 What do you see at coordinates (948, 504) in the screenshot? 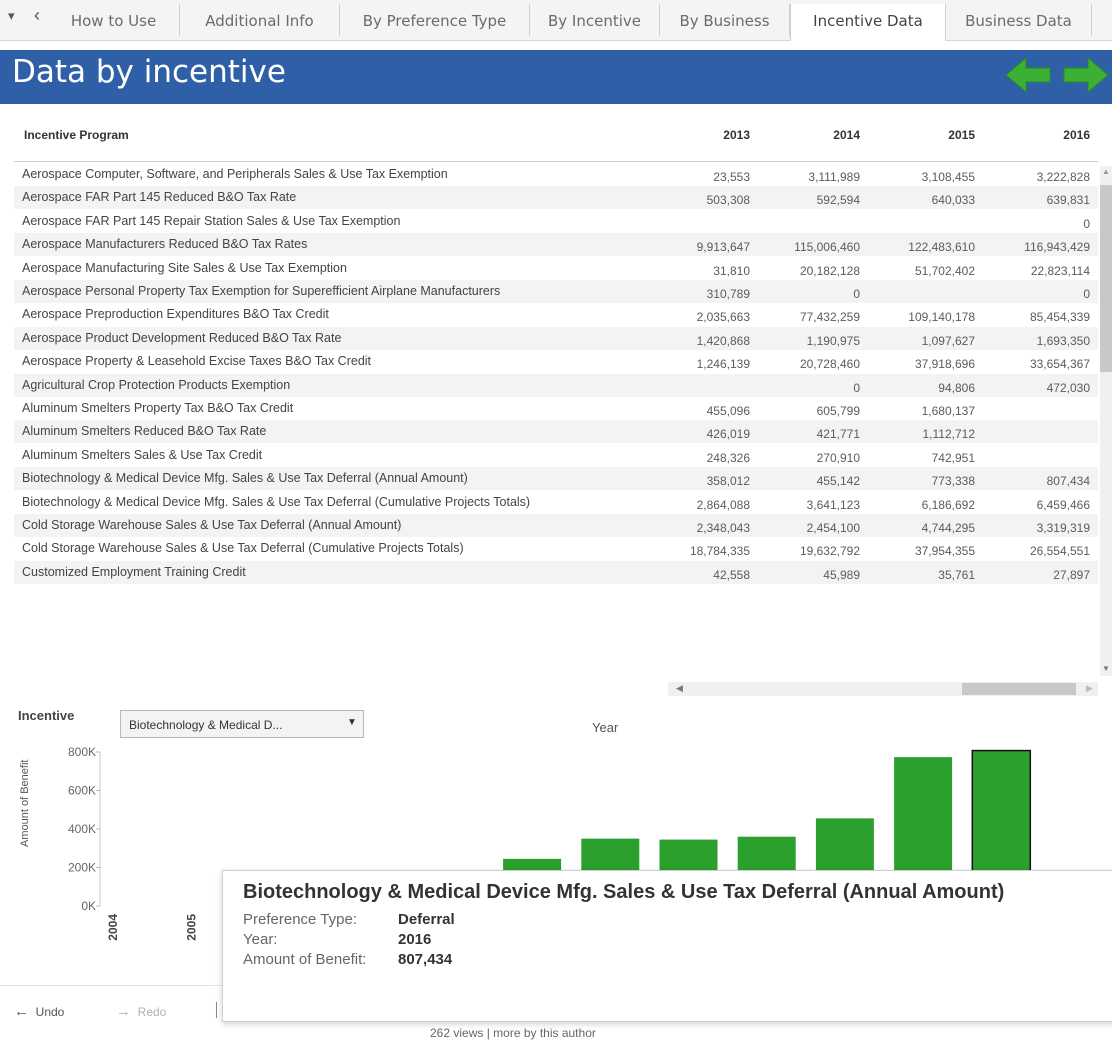
I see `value-cell-2015: 6,186,692` at bounding box center [948, 504].